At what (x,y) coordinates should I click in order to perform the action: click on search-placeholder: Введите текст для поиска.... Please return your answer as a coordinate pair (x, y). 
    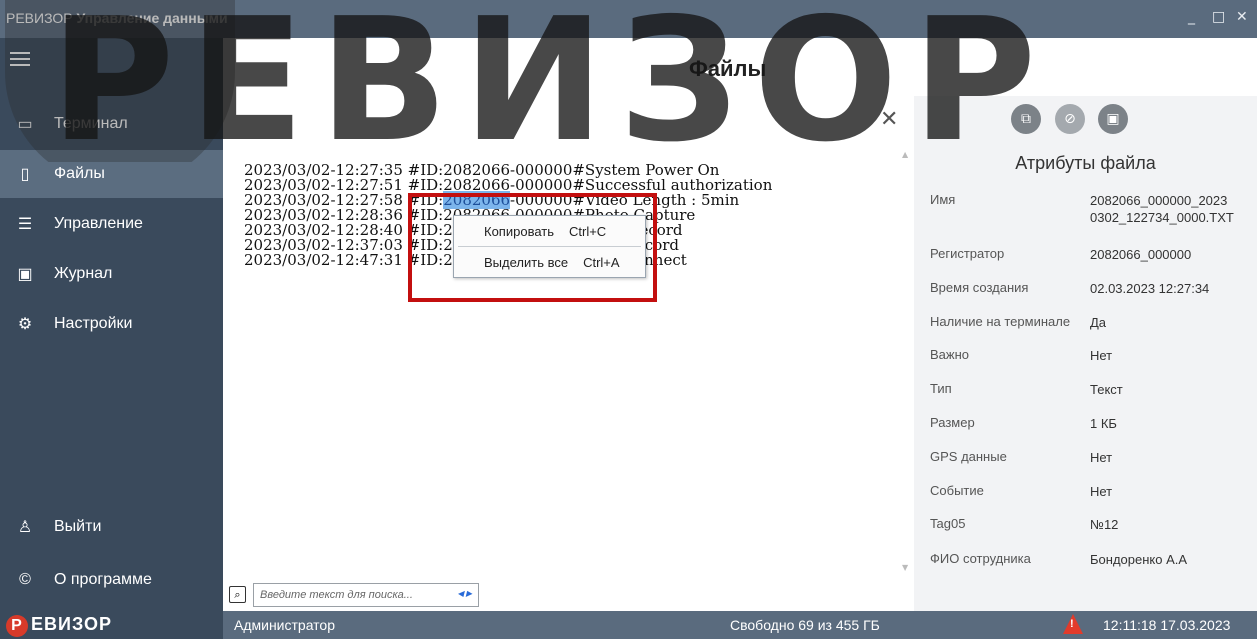
    Looking at the image, I should click on (336, 595).